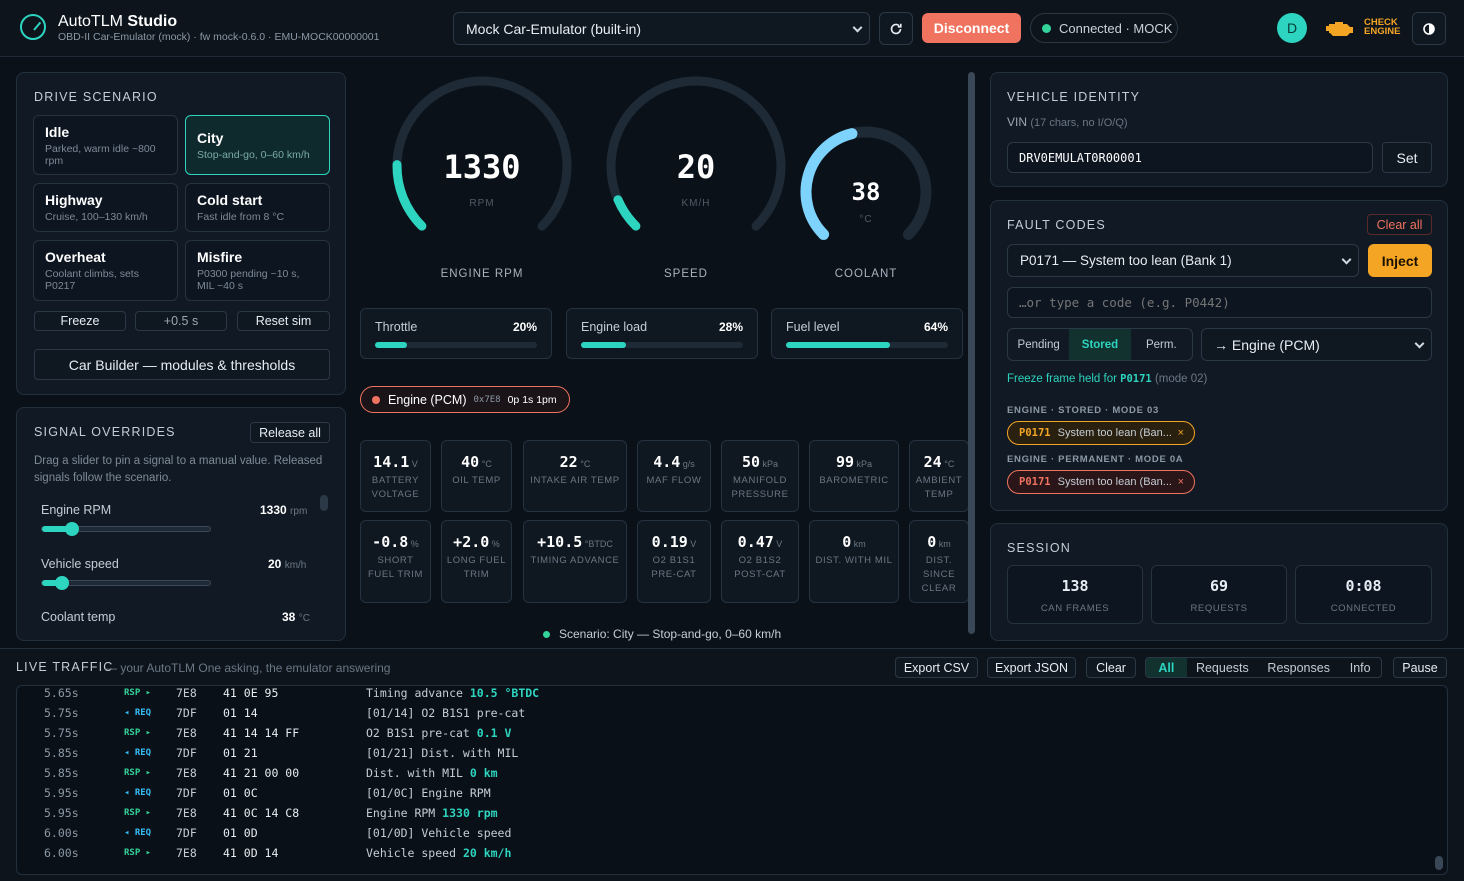  I want to click on target-module-select: → Engine (PCM), so click(1316, 344).